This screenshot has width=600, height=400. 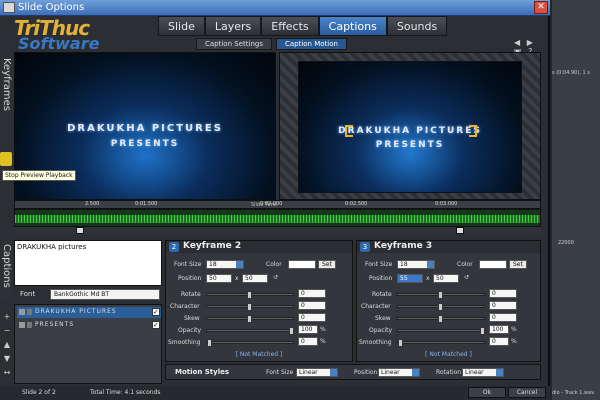 I want to click on text-icon, so click(x=29, y=312).